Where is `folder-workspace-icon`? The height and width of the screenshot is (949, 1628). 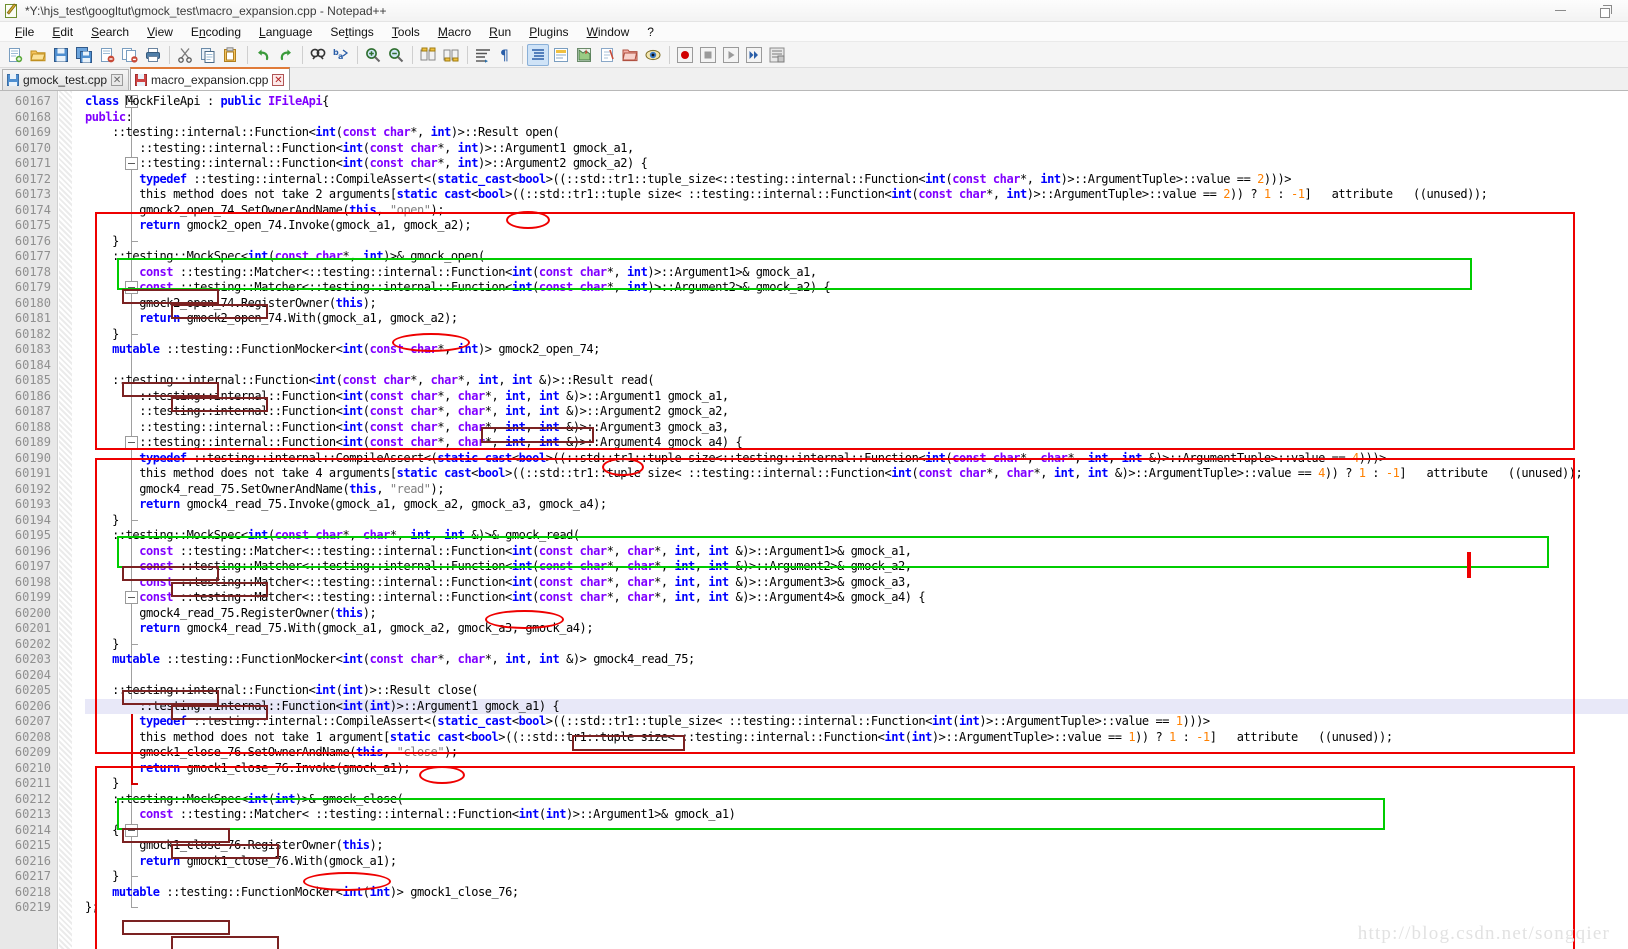 folder-workspace-icon is located at coordinates (630, 55).